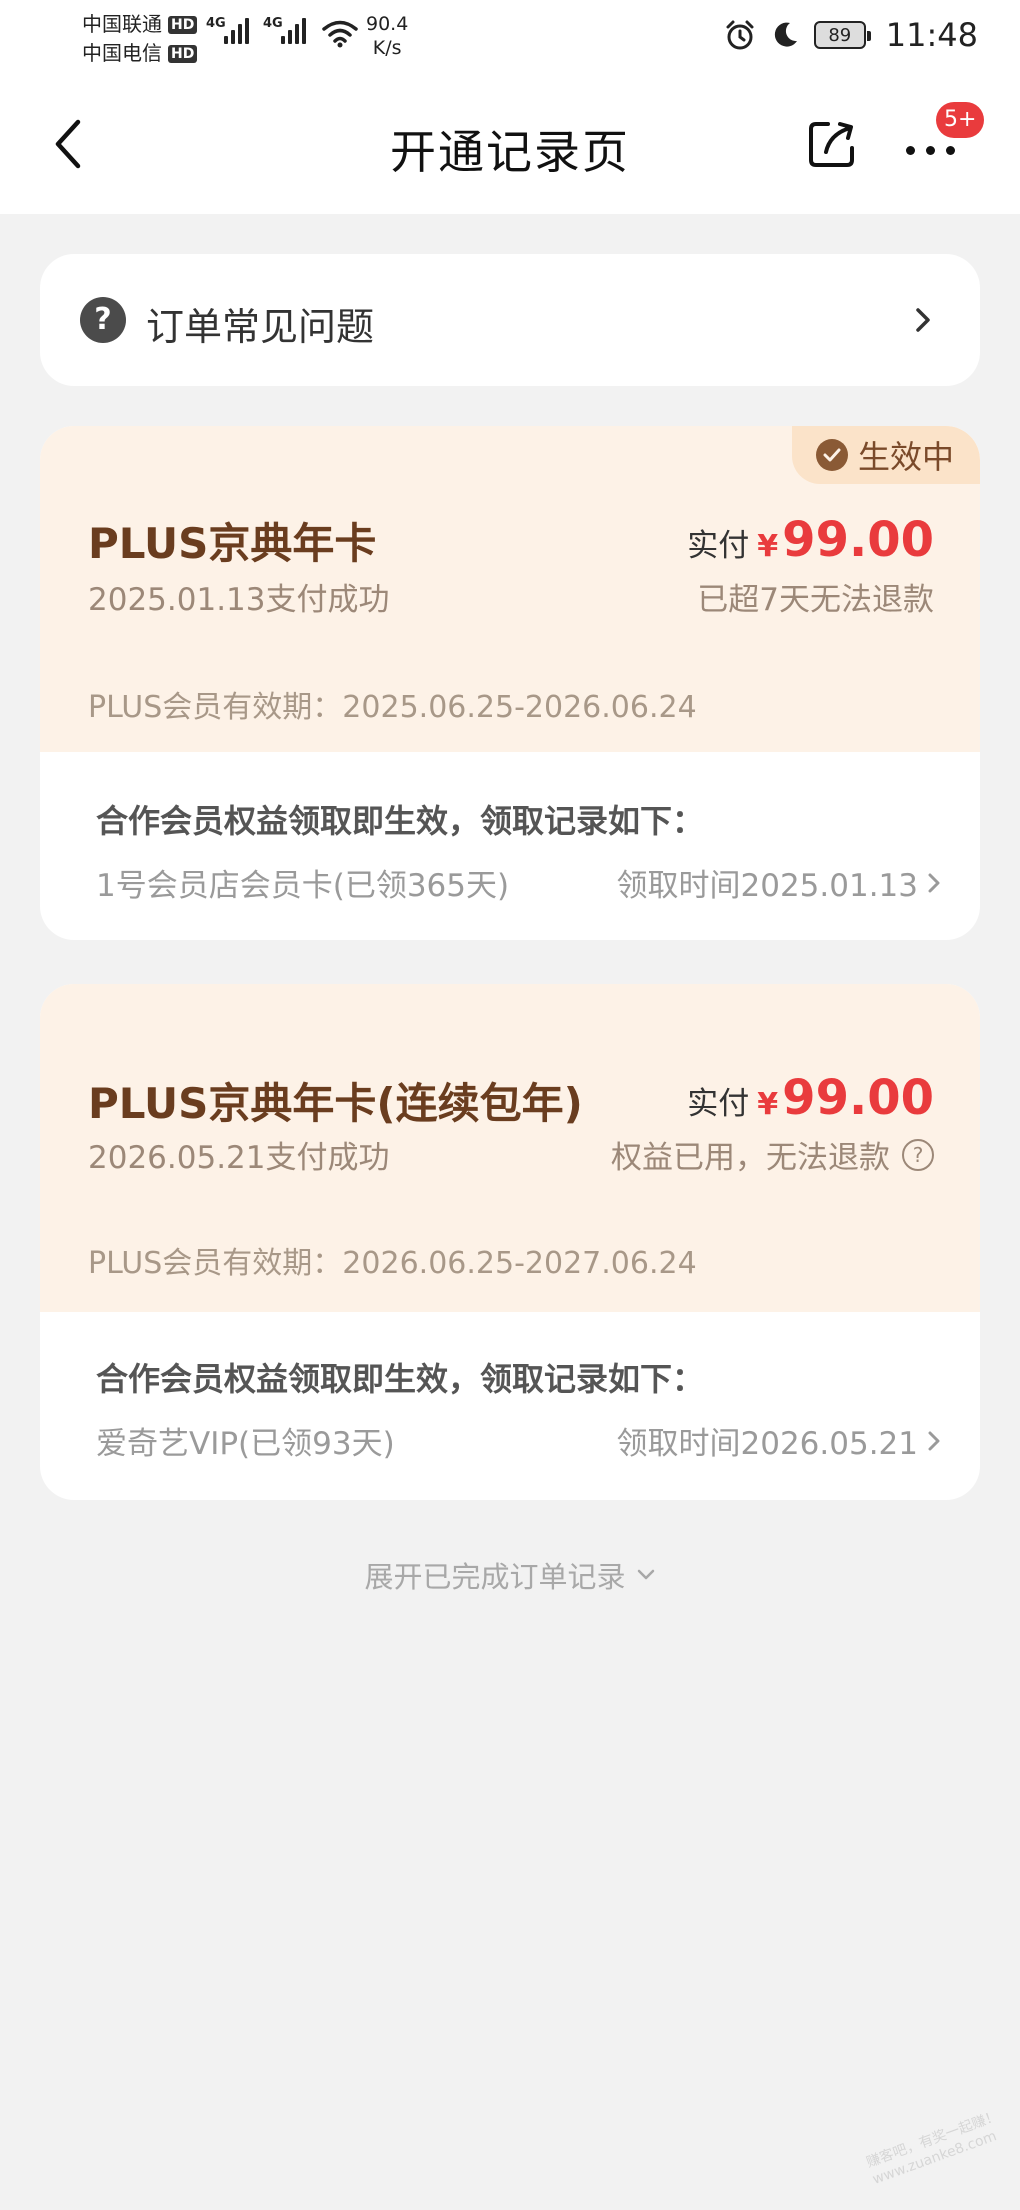  I want to click on benefit-record-link: 领取时间2025.01.13, so click(779, 882).